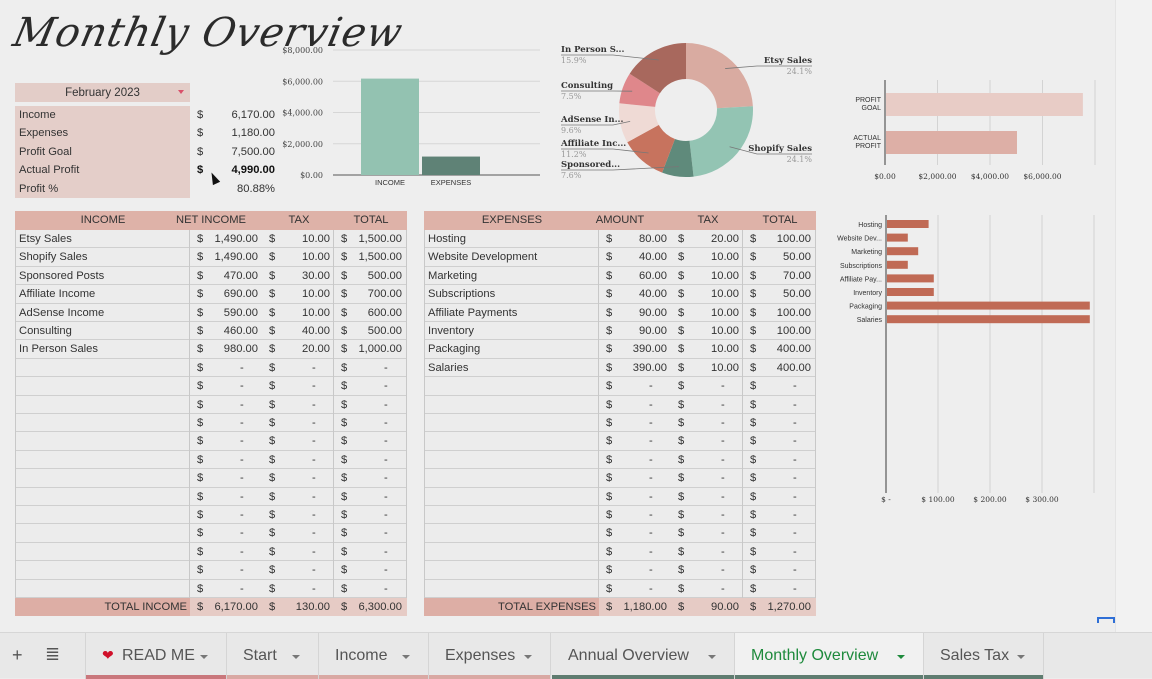 The width and height of the screenshot is (1152, 679). I want to click on x-tick-label: INCOME, so click(390, 182).